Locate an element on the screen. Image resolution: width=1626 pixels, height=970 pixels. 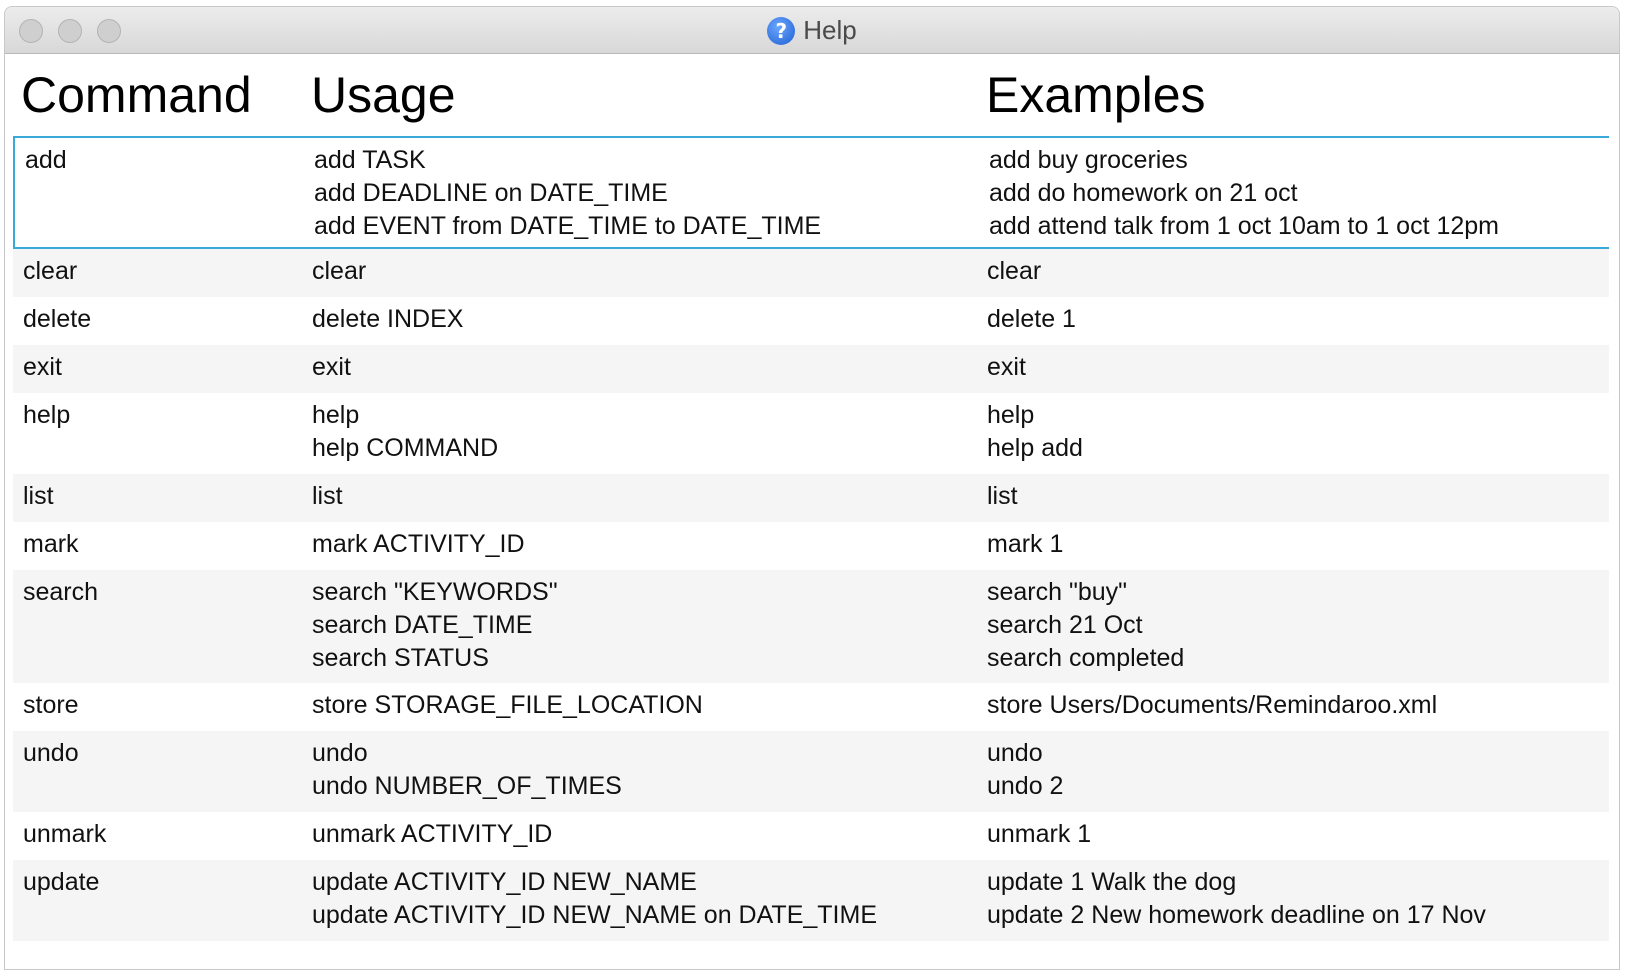
window-title: Help is located at coordinates (830, 30).